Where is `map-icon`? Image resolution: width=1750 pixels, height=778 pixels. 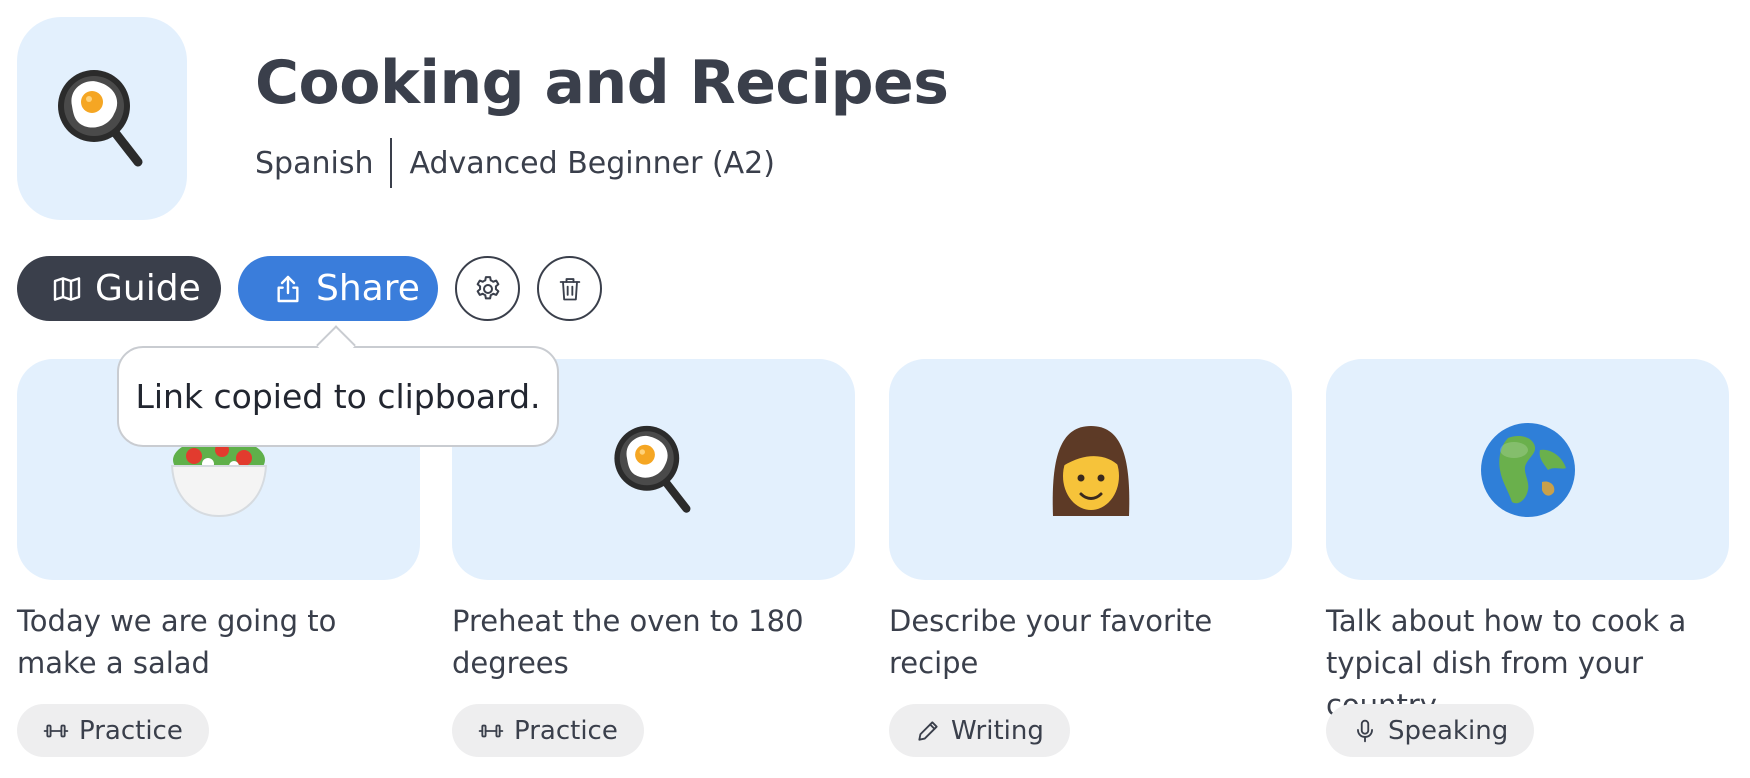
map-icon is located at coordinates (67, 289).